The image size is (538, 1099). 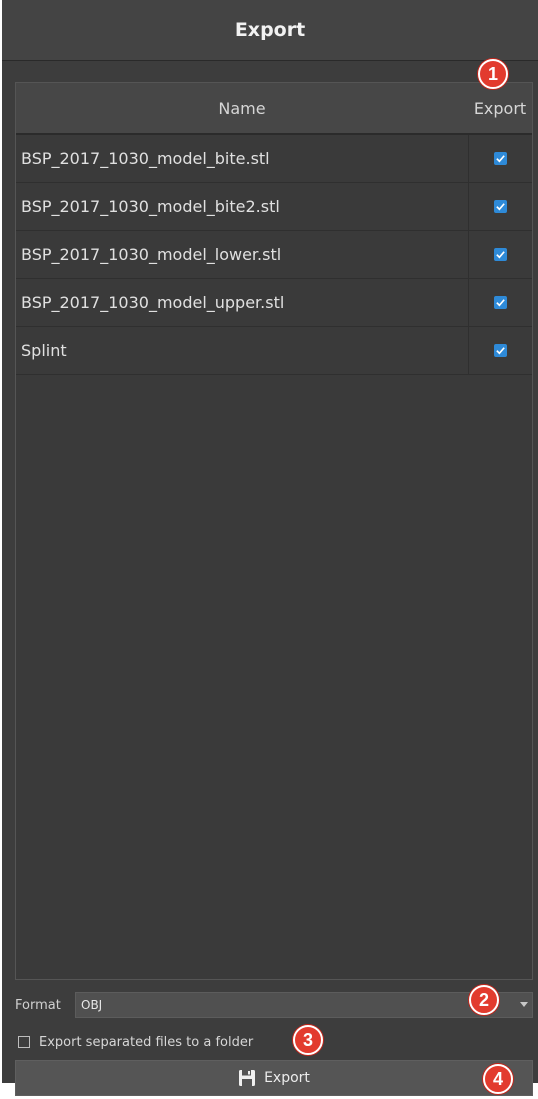 What do you see at coordinates (38, 1005) in the screenshot?
I see `format-label: Format` at bounding box center [38, 1005].